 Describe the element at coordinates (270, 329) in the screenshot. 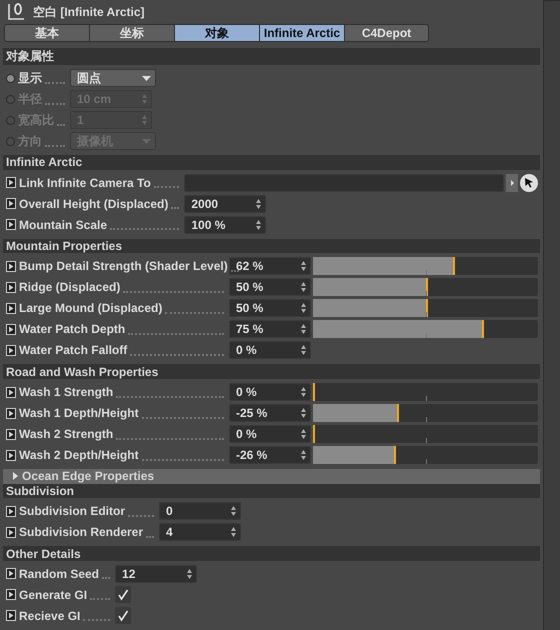

I see `number-field: 75 %` at that location.